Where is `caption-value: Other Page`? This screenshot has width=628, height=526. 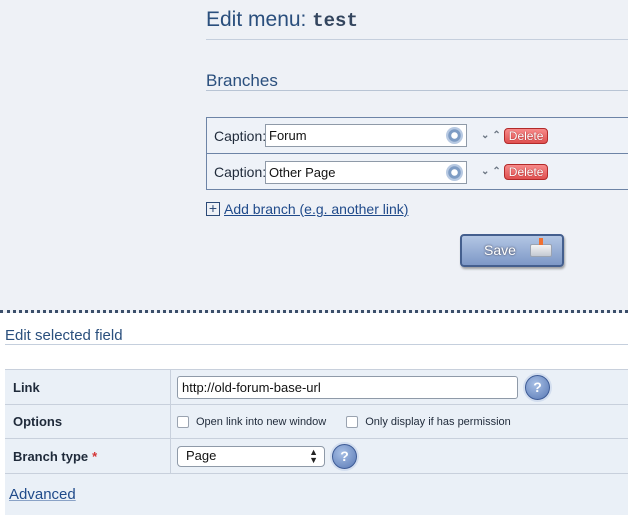
caption-value: Other Page is located at coordinates (302, 172).